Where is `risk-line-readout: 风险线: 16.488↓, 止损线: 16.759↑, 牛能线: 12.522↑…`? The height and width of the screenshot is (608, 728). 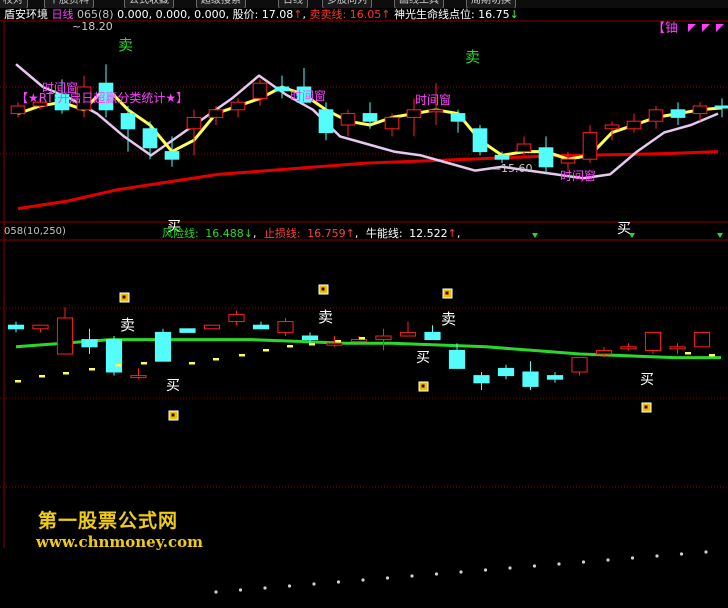
risk-line-readout: 风险线: 16.488↓, 止损线: 16.759↑, 牛能线: 12.522↑… is located at coordinates (311, 233).